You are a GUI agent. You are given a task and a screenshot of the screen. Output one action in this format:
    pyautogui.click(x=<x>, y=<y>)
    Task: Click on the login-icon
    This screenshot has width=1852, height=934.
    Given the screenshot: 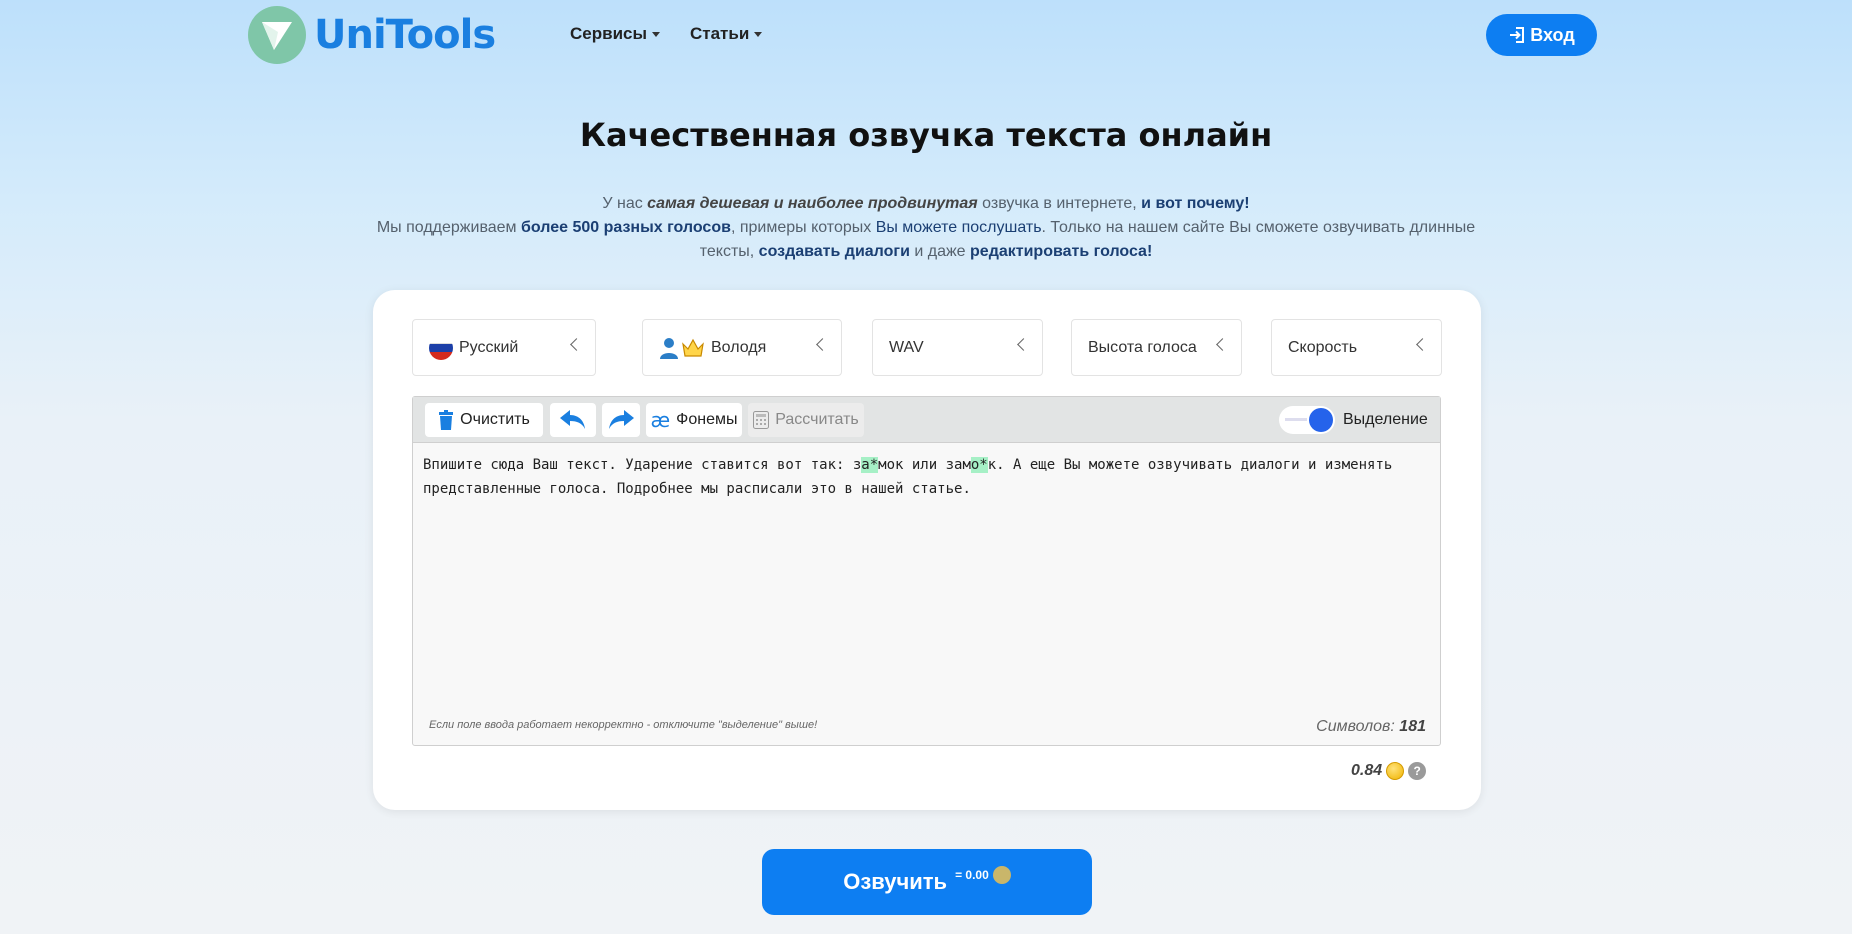 What is the action you would take?
    pyautogui.click(x=1517, y=35)
    